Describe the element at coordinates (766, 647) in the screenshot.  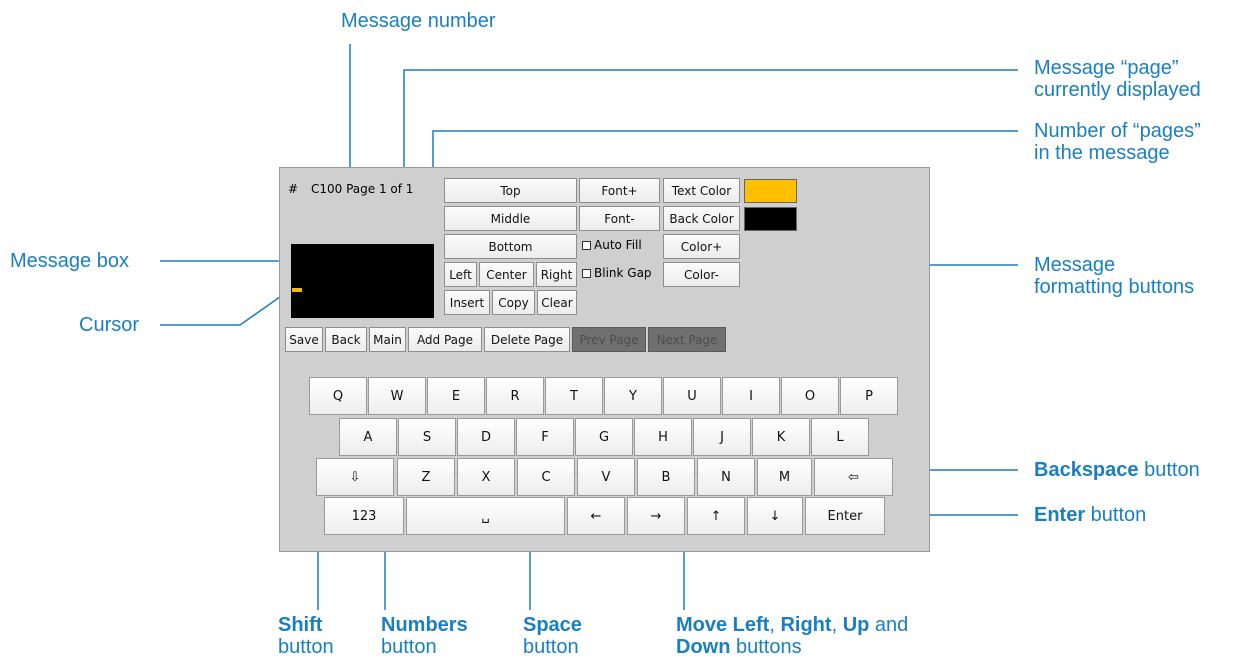
I see `annotation-move-rest: buttons` at that location.